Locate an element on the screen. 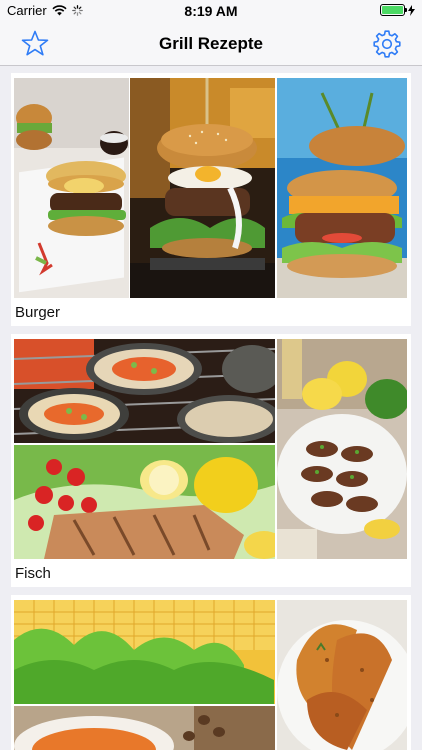 This screenshot has height=750, width=422. navigation-bar: Grill Rezepte is located at coordinates (211, 44).